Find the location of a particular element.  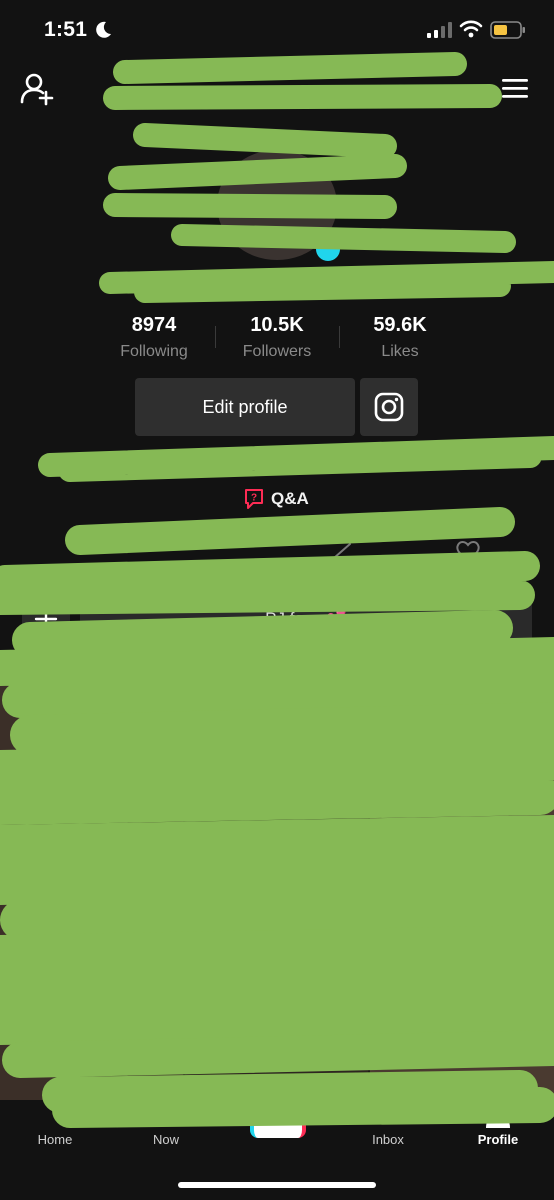

qa-icon: ? is located at coordinates (254, 499).